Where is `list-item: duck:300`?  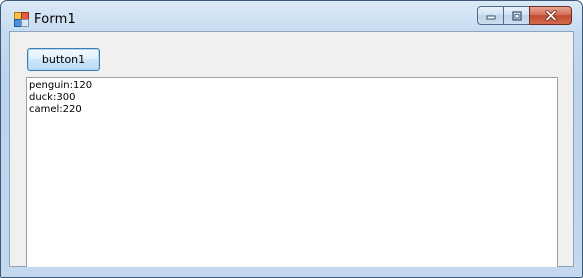
list-item: duck:300 is located at coordinates (293, 98).